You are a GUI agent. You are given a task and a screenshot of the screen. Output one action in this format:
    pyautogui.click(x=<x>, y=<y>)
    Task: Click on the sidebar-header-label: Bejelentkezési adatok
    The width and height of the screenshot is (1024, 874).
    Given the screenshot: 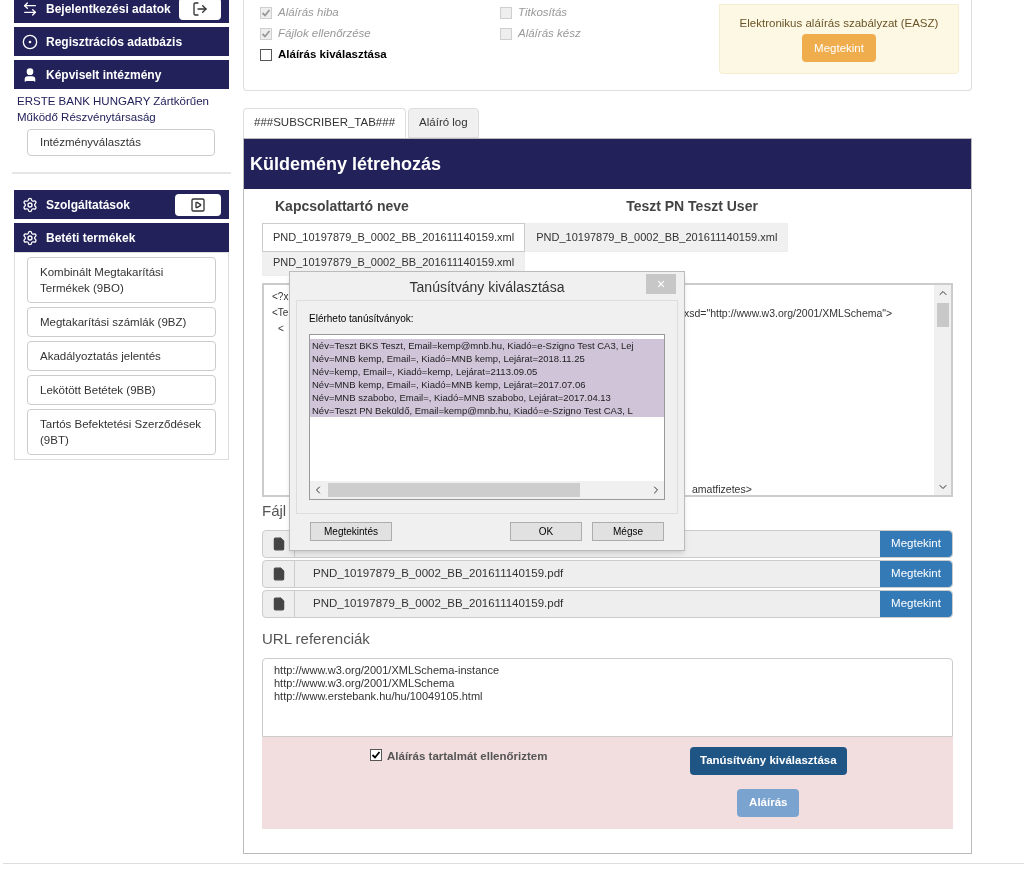 What is the action you would take?
    pyautogui.click(x=108, y=9)
    